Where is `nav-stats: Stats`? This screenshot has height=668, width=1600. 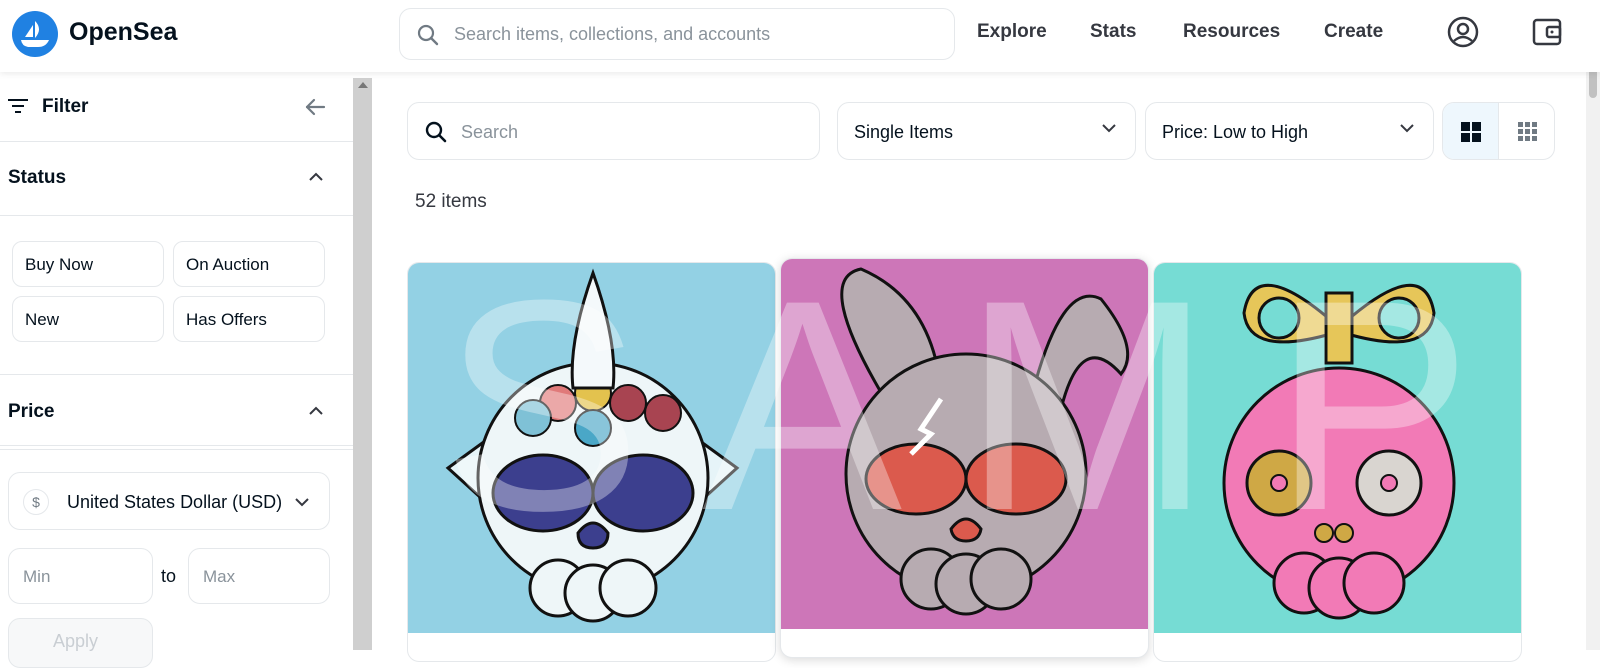
nav-stats: Stats is located at coordinates (1113, 32).